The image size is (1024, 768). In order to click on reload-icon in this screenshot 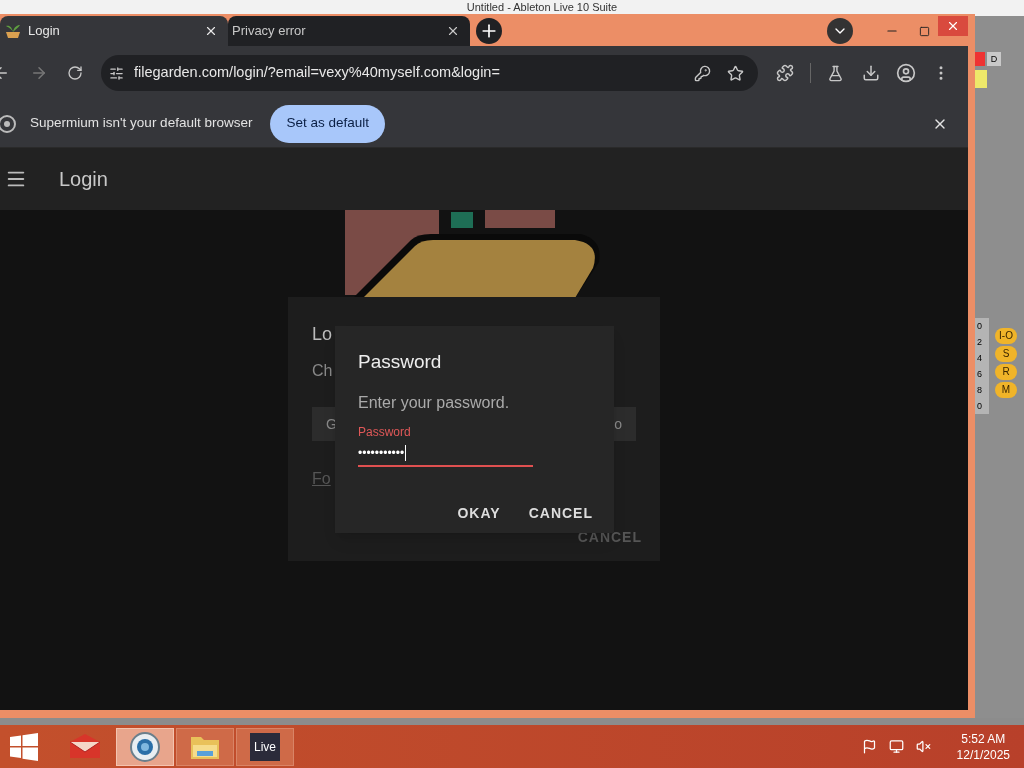, I will do `click(75, 73)`.